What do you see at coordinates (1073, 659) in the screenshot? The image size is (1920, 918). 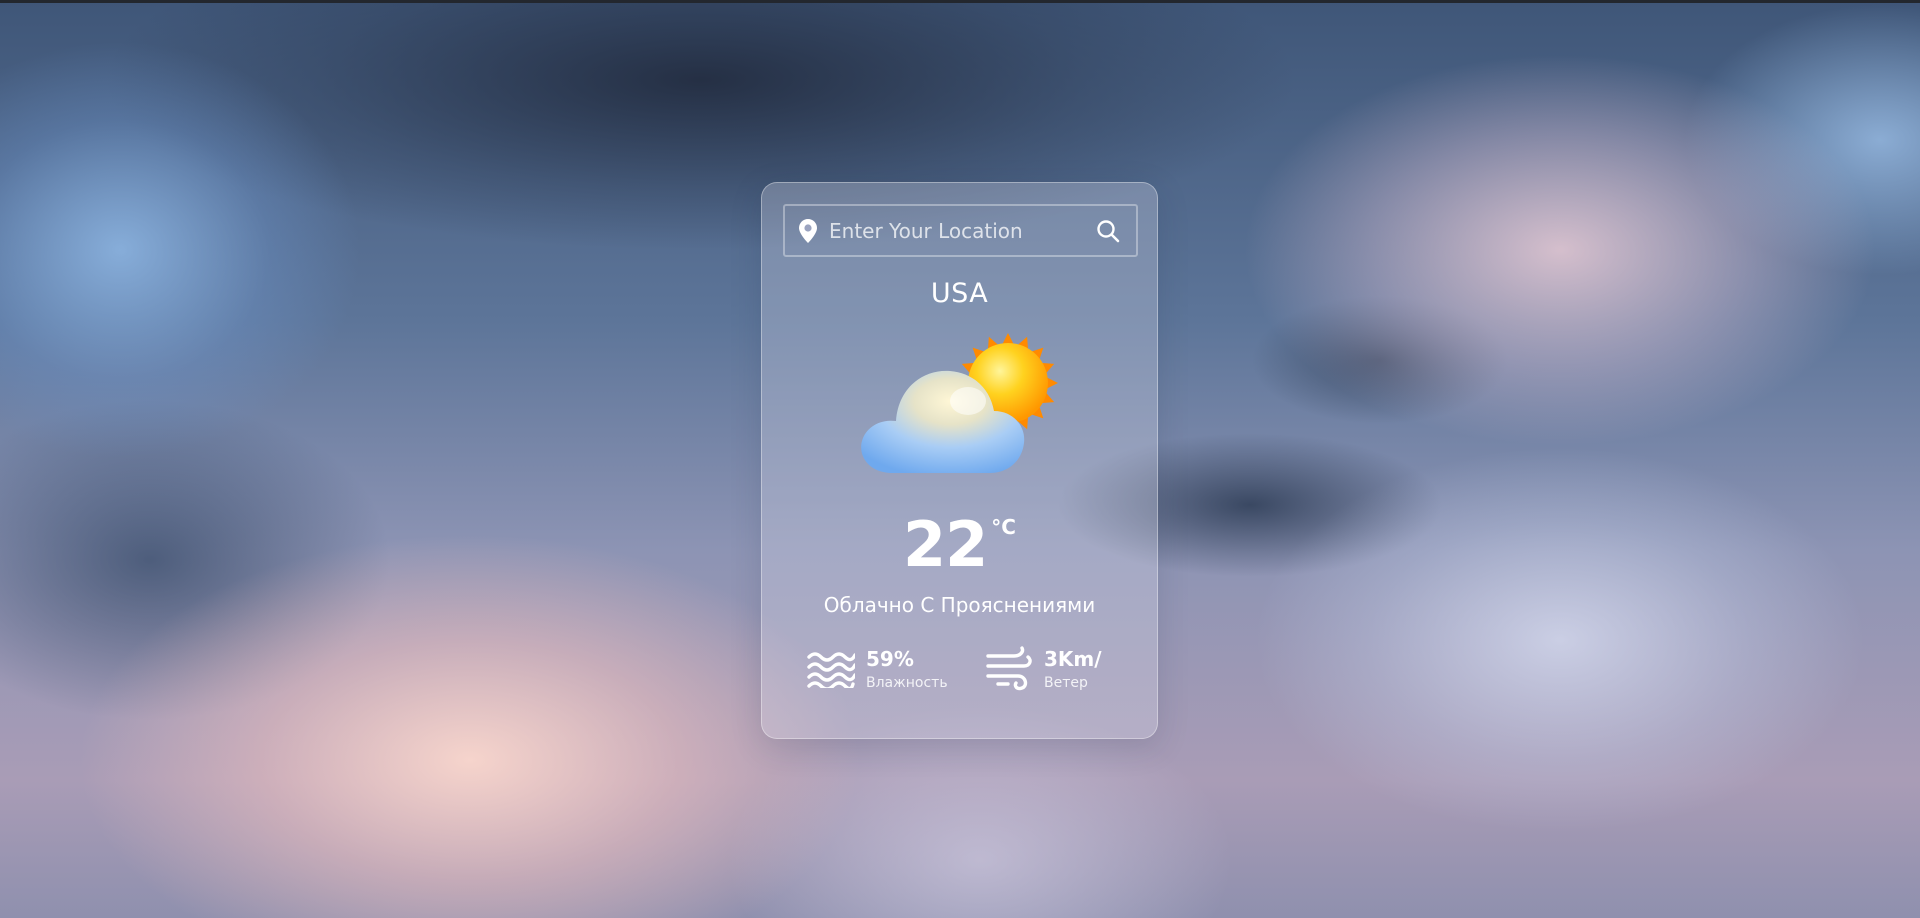 I see `wind-value: 3Km/` at bounding box center [1073, 659].